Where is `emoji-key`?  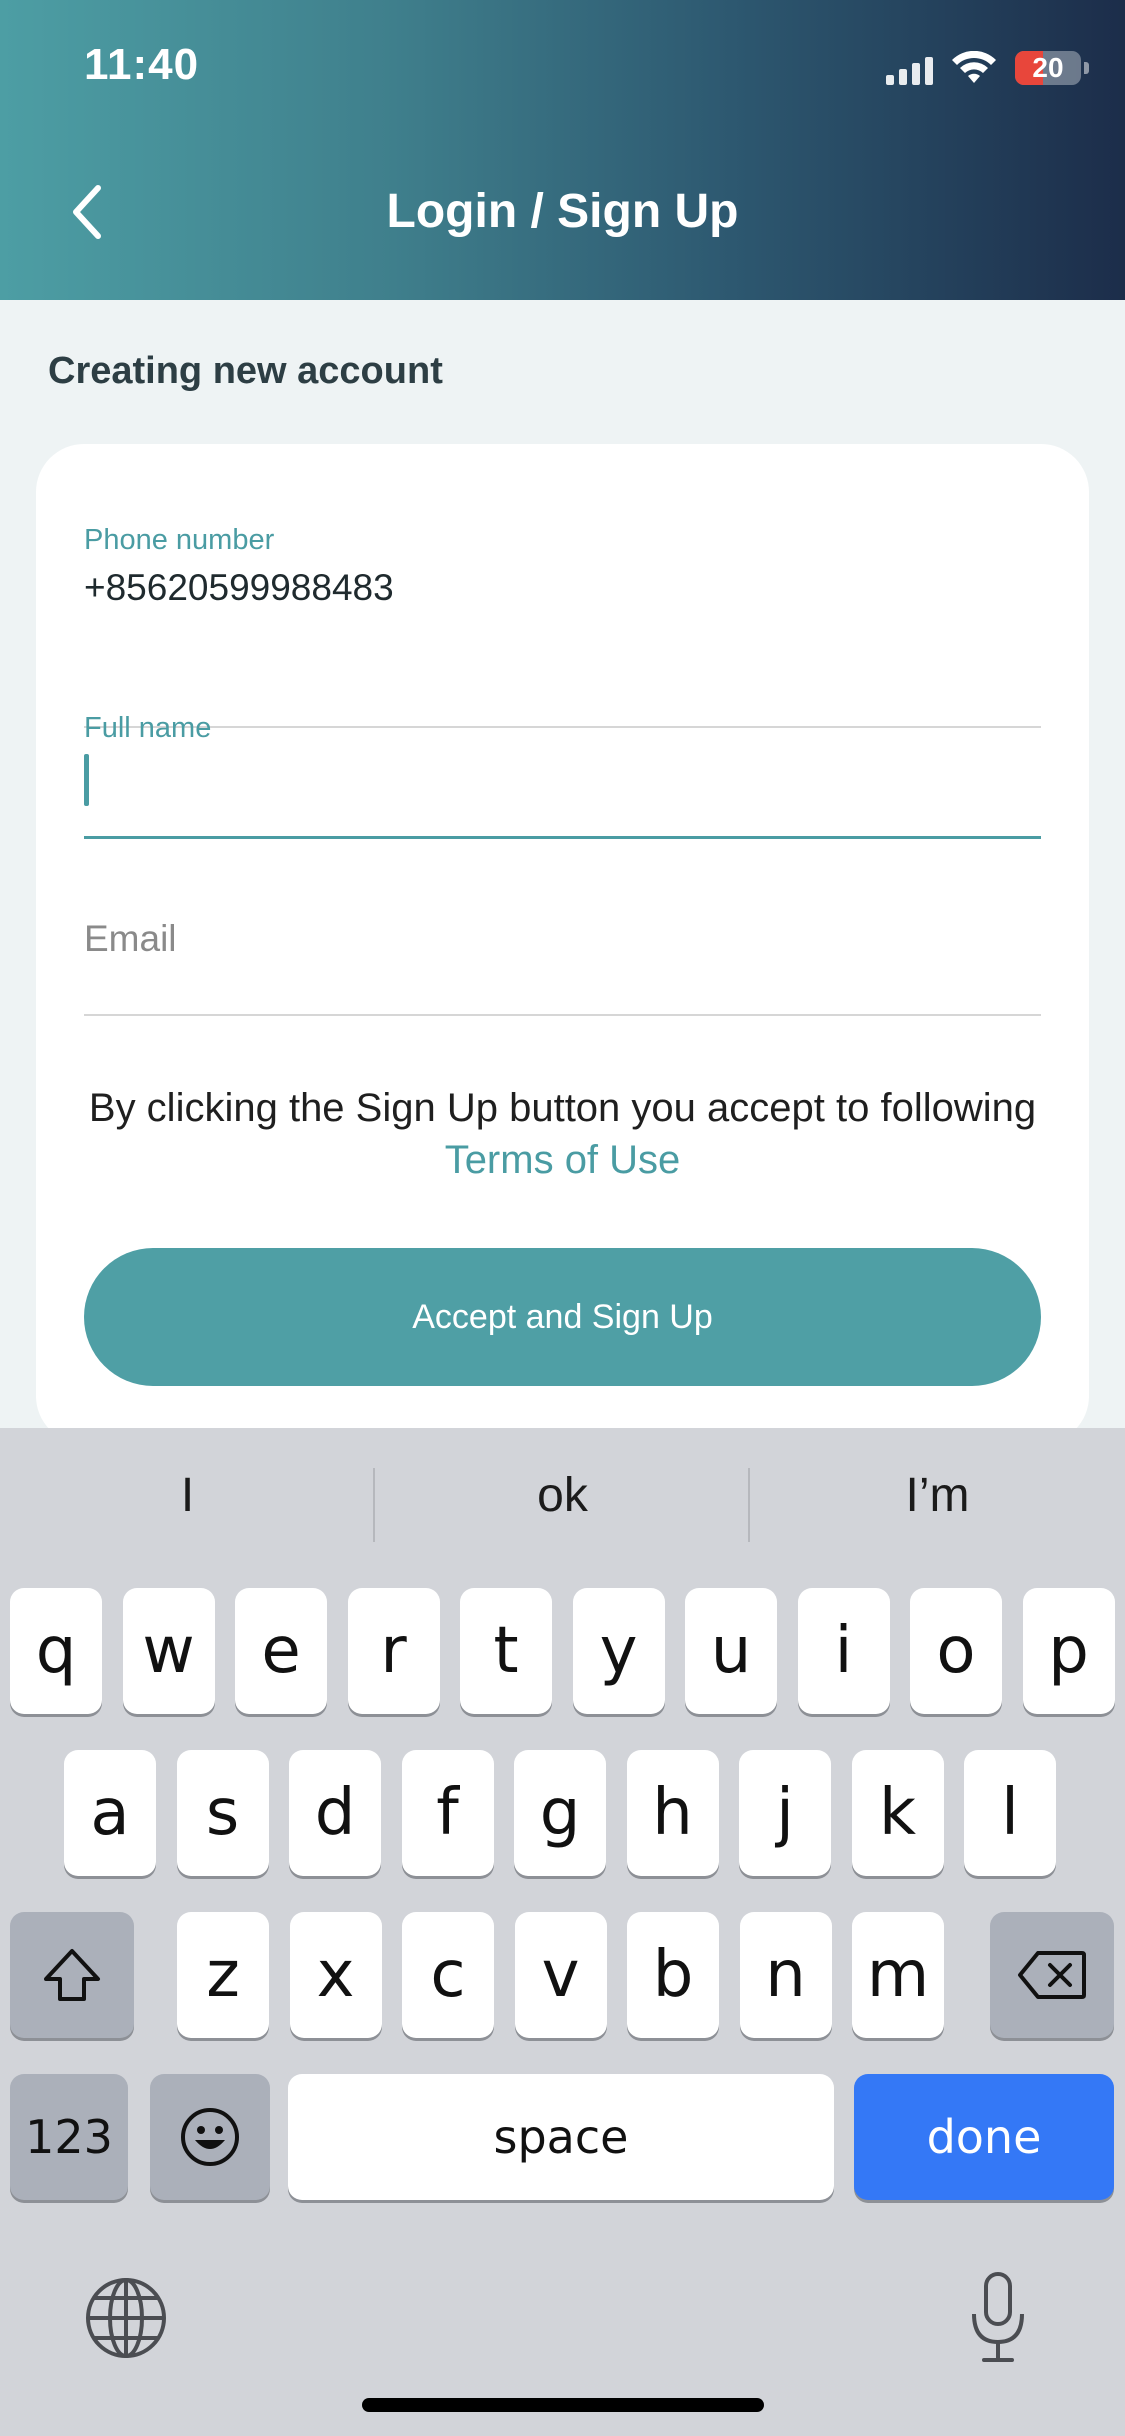
emoji-key is located at coordinates (210, 2137).